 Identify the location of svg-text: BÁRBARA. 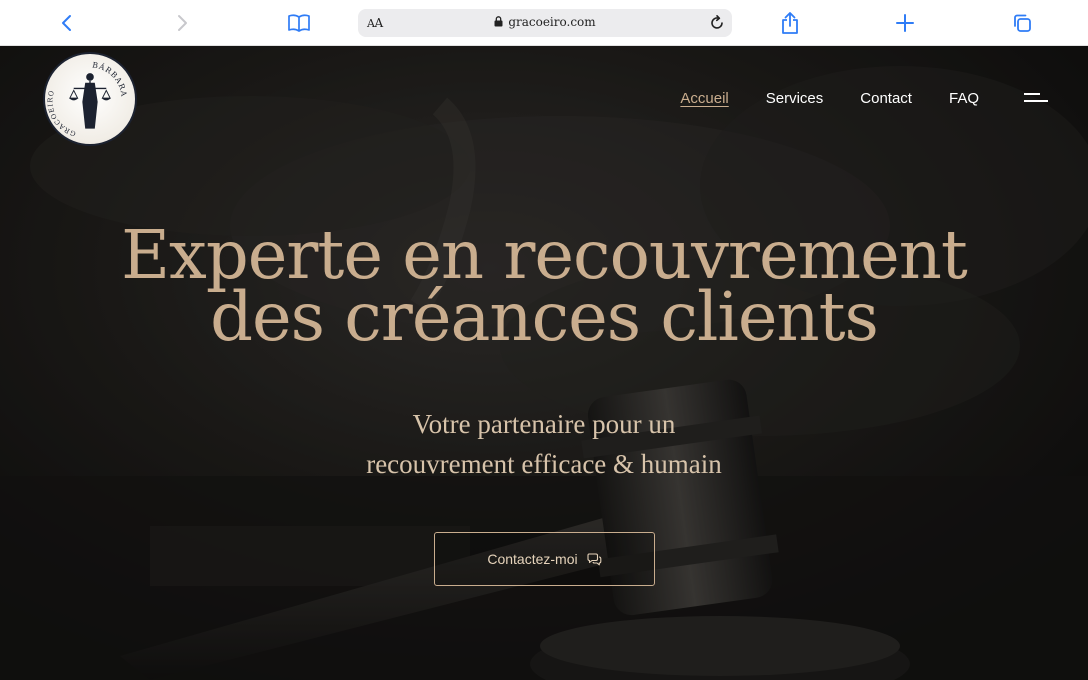
(110, 78).